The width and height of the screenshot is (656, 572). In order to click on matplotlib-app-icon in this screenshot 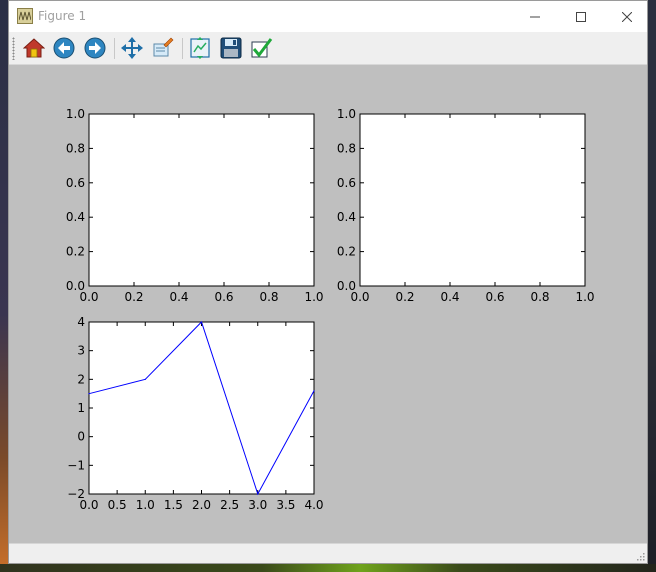, I will do `click(25, 16)`.